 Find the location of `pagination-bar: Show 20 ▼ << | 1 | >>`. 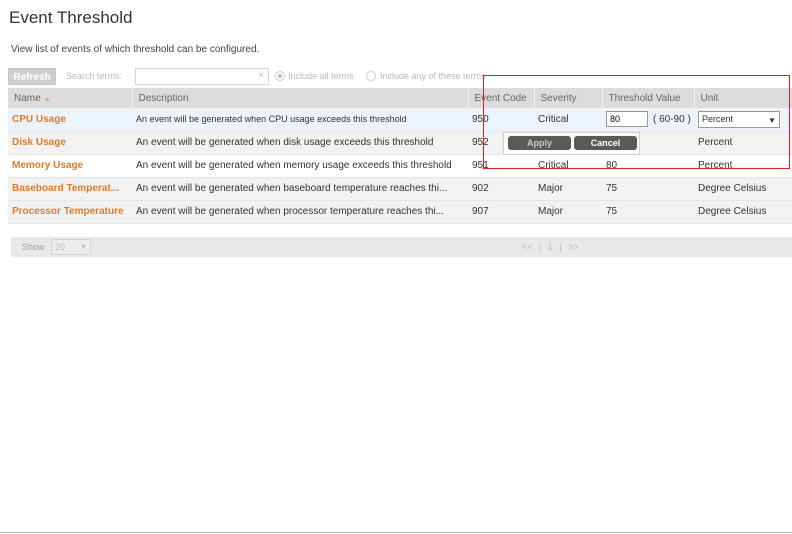

pagination-bar: Show 20 ▼ << | 1 | >> is located at coordinates (401, 247).